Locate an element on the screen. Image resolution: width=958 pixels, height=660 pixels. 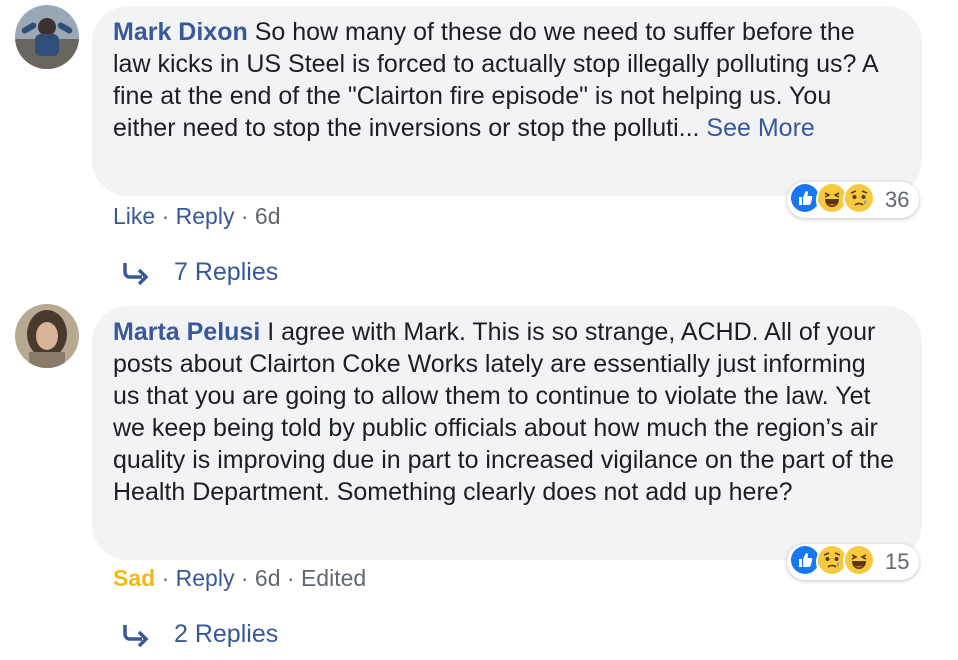
haha-icon is located at coordinates (861, 562).